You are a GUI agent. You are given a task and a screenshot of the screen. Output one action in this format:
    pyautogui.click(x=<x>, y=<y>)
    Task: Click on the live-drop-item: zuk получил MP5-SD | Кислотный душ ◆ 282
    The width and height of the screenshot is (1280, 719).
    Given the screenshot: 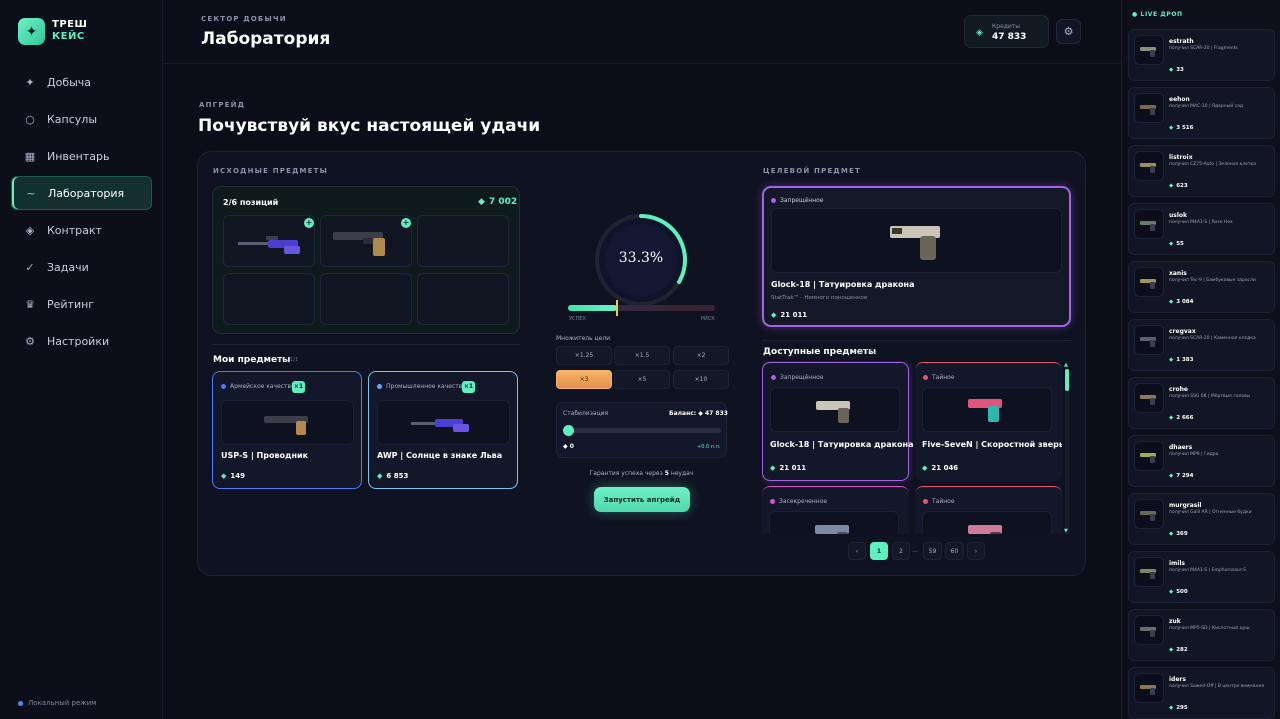 What is the action you would take?
    pyautogui.click(x=1201, y=635)
    